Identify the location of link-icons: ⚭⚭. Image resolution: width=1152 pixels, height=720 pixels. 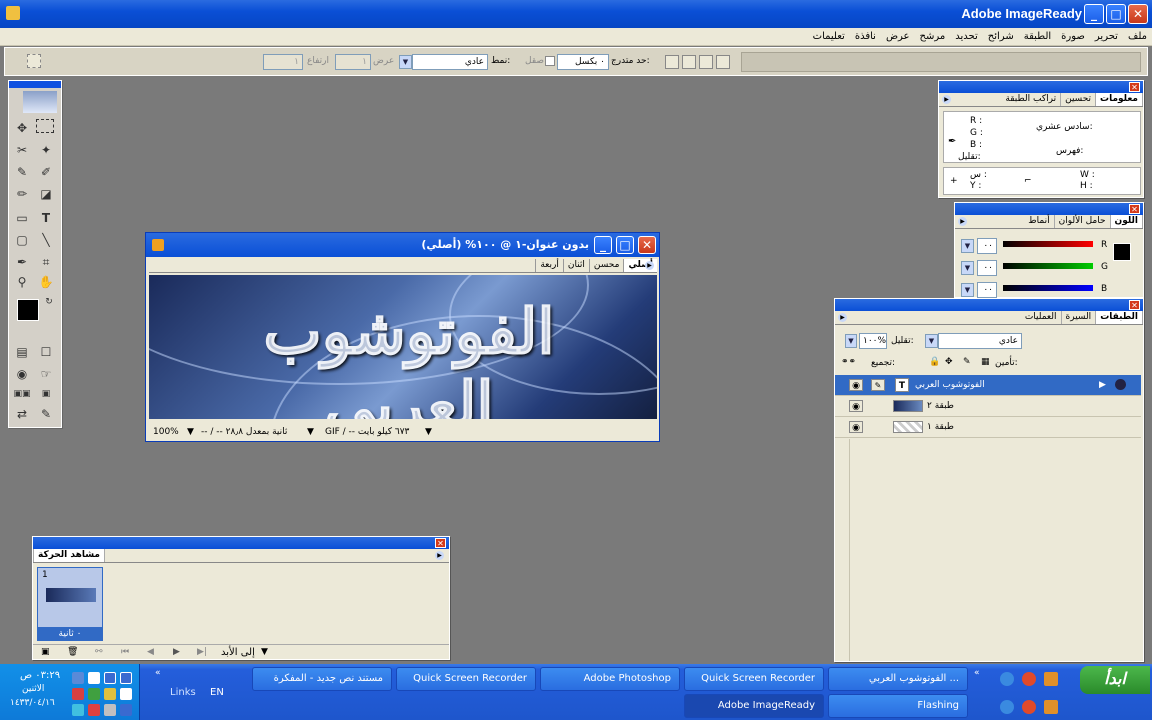
(848, 362).